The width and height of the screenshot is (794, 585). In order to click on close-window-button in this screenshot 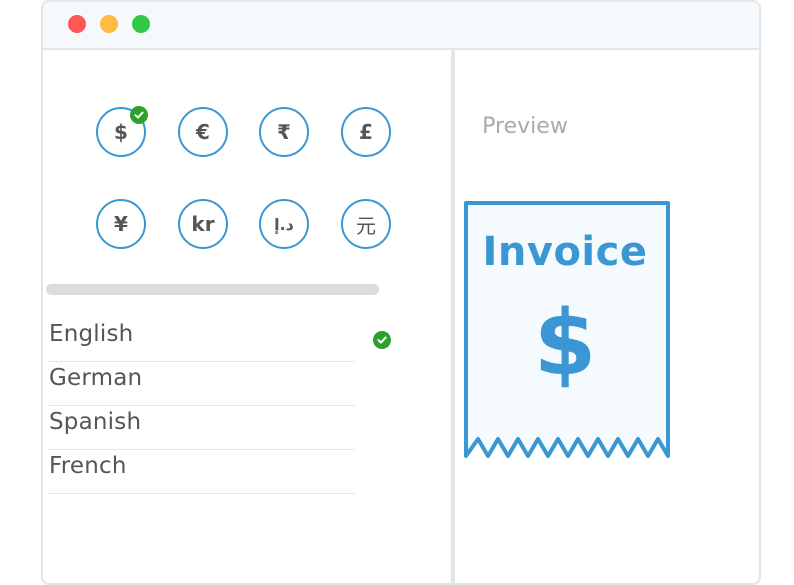, I will do `click(77, 24)`.